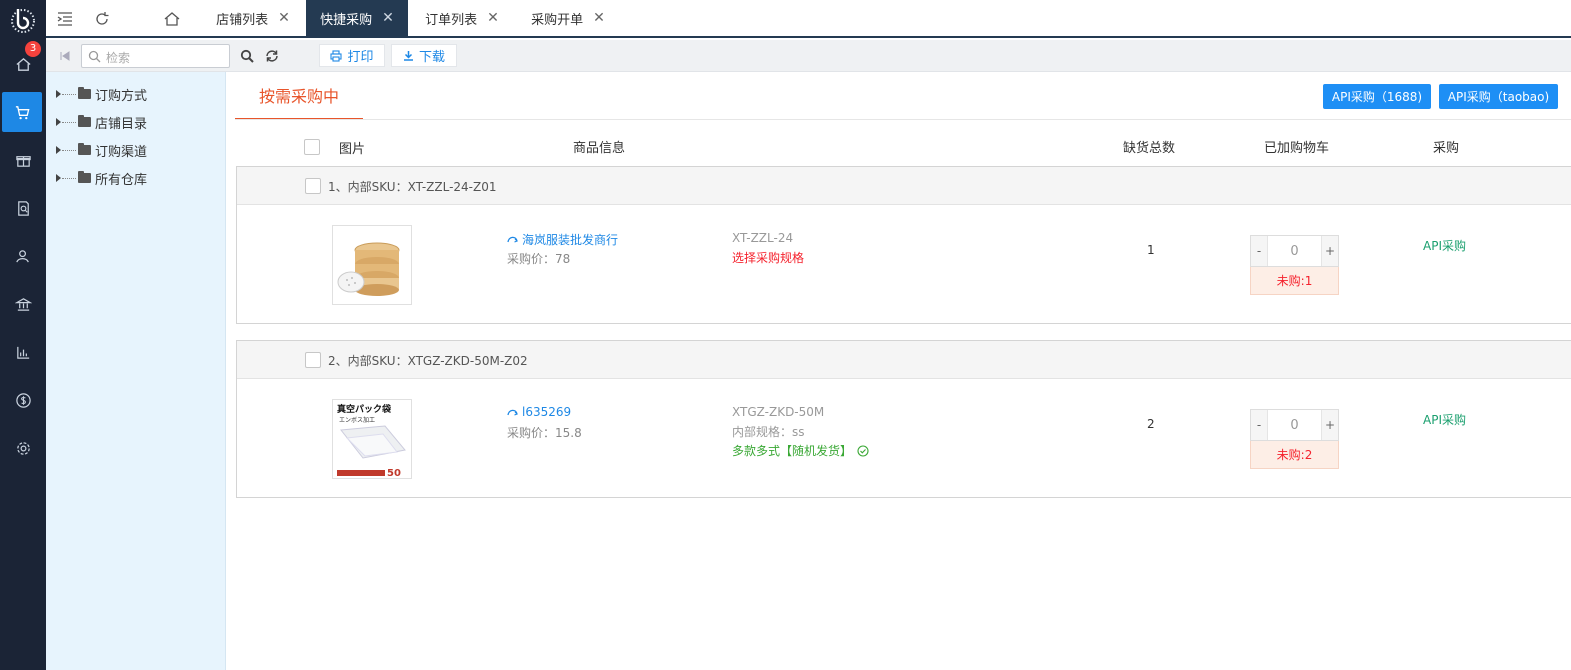 Image resolution: width=1571 pixels, height=670 pixels. I want to click on header-product-info: 商品信息, so click(599, 148).